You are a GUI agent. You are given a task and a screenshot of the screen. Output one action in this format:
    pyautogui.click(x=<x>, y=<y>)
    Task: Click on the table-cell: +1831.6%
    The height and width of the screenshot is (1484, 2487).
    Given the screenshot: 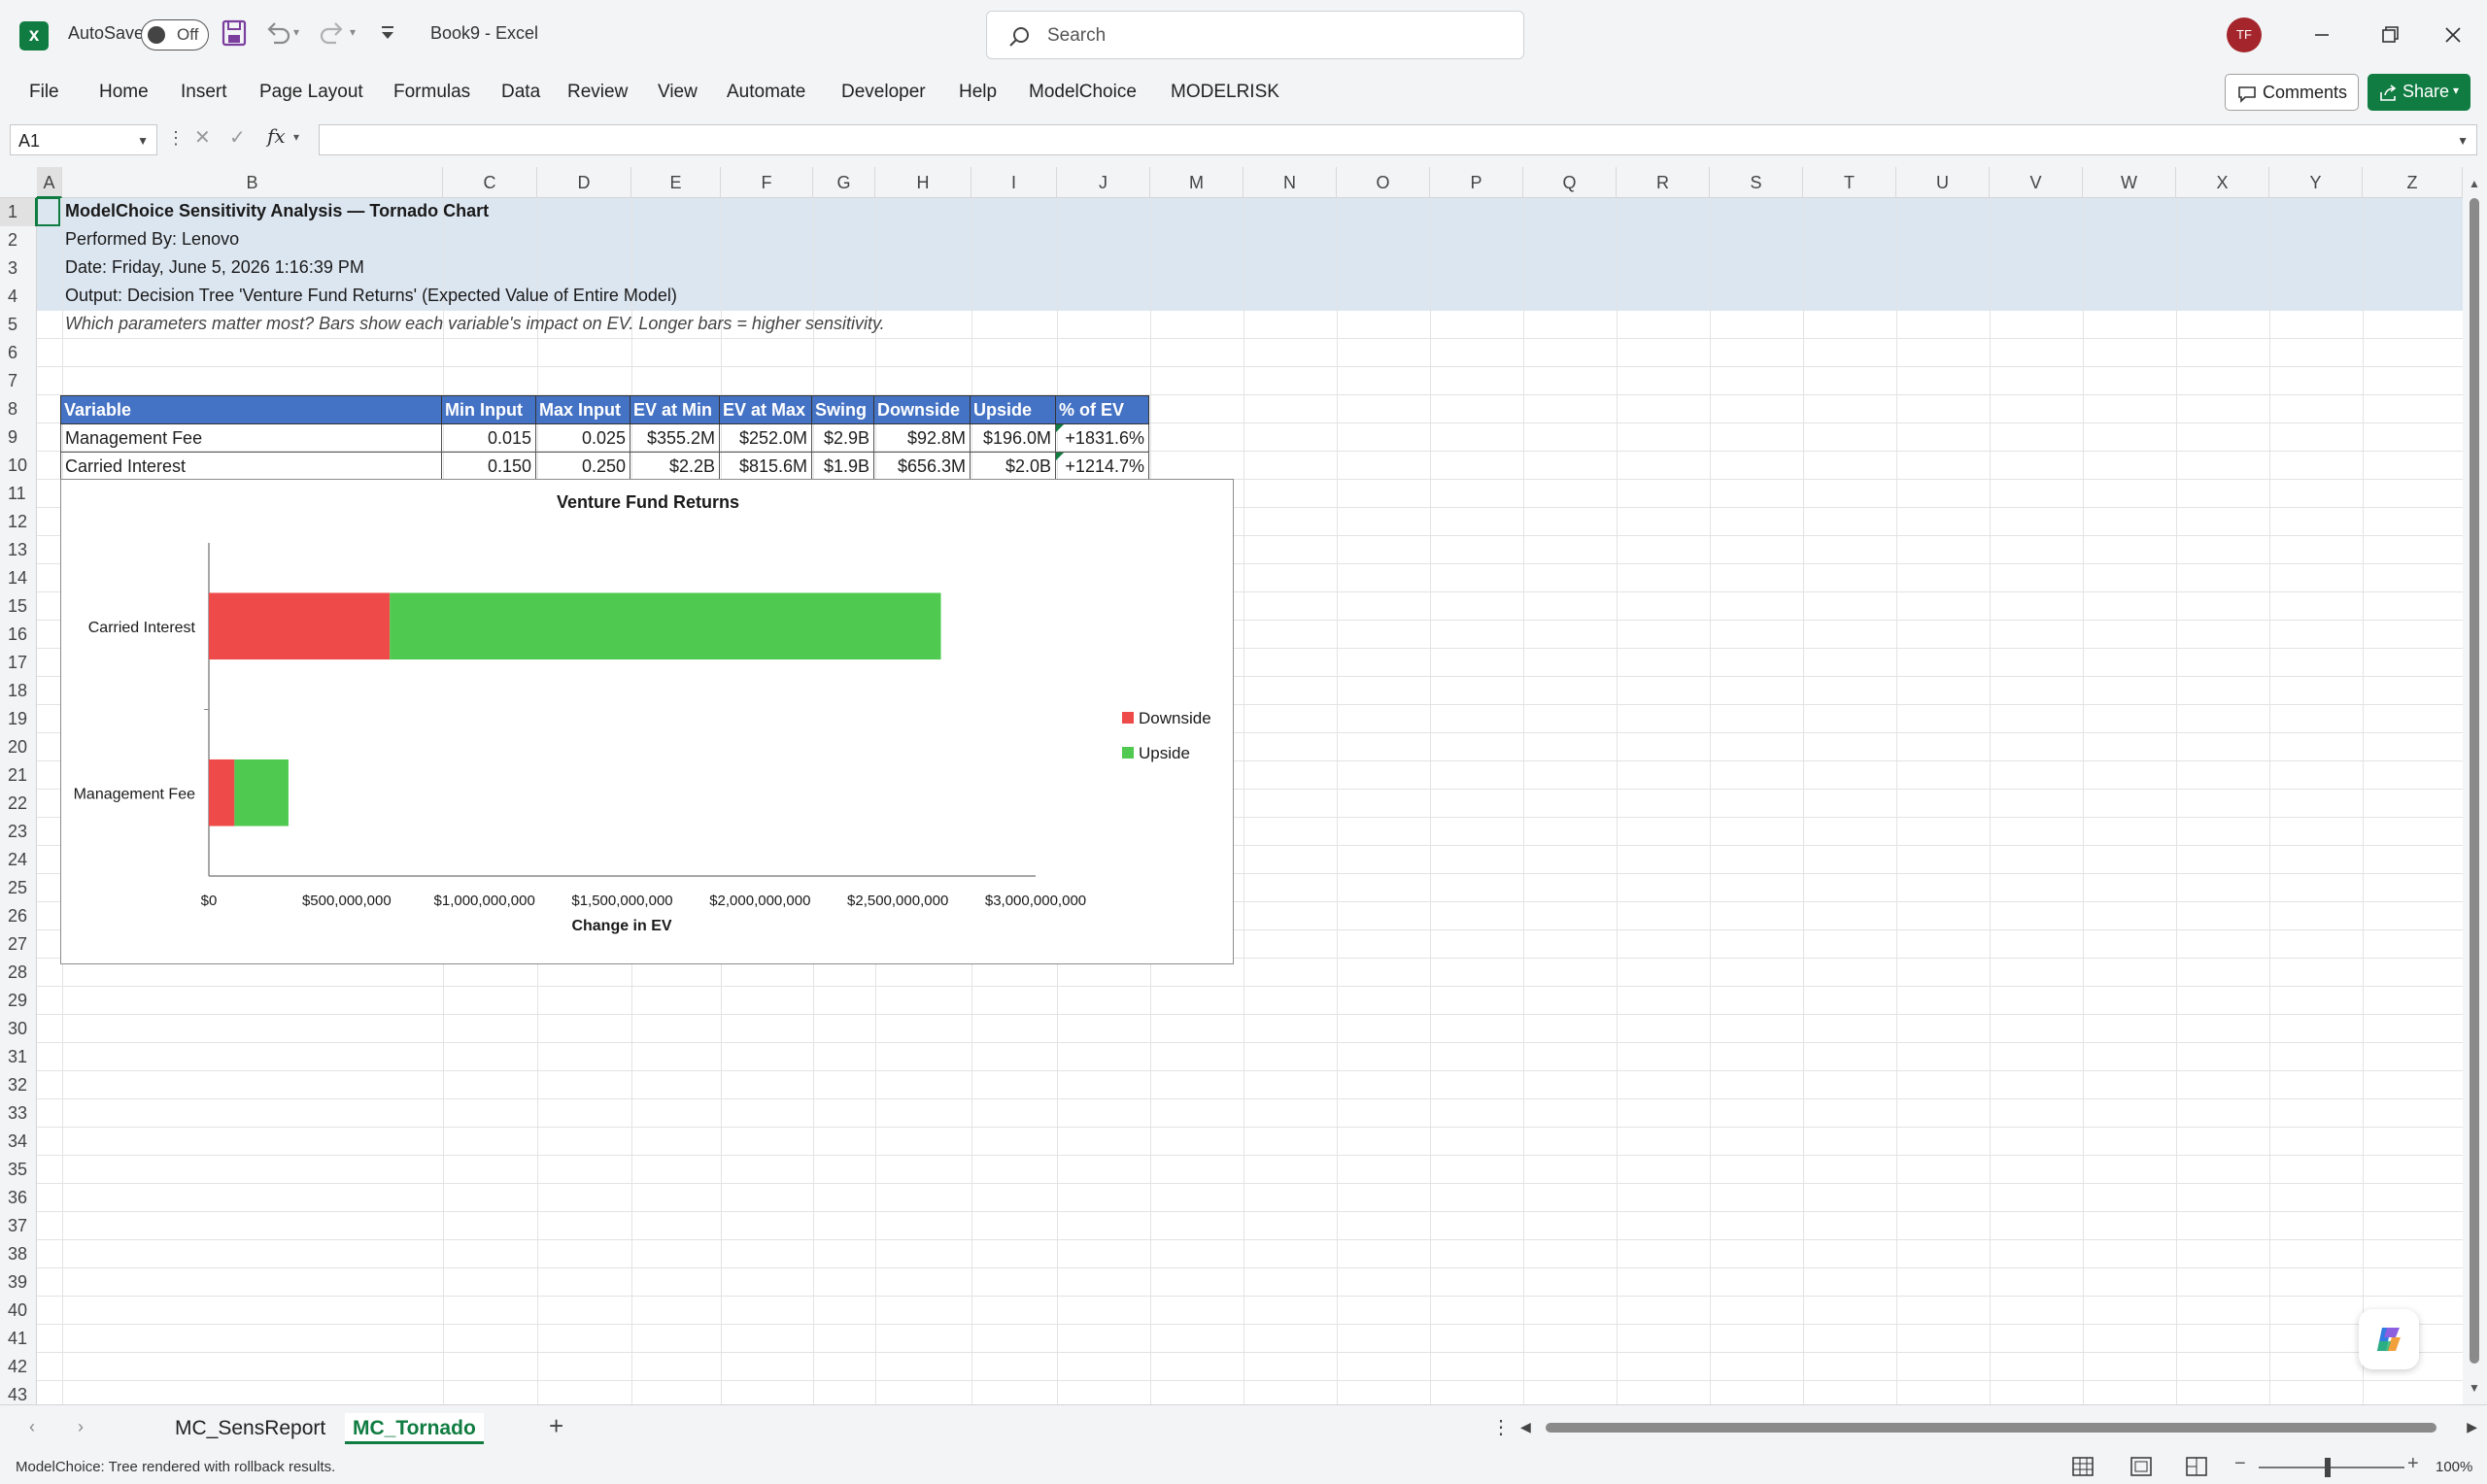 What is the action you would take?
    pyautogui.click(x=1102, y=438)
    